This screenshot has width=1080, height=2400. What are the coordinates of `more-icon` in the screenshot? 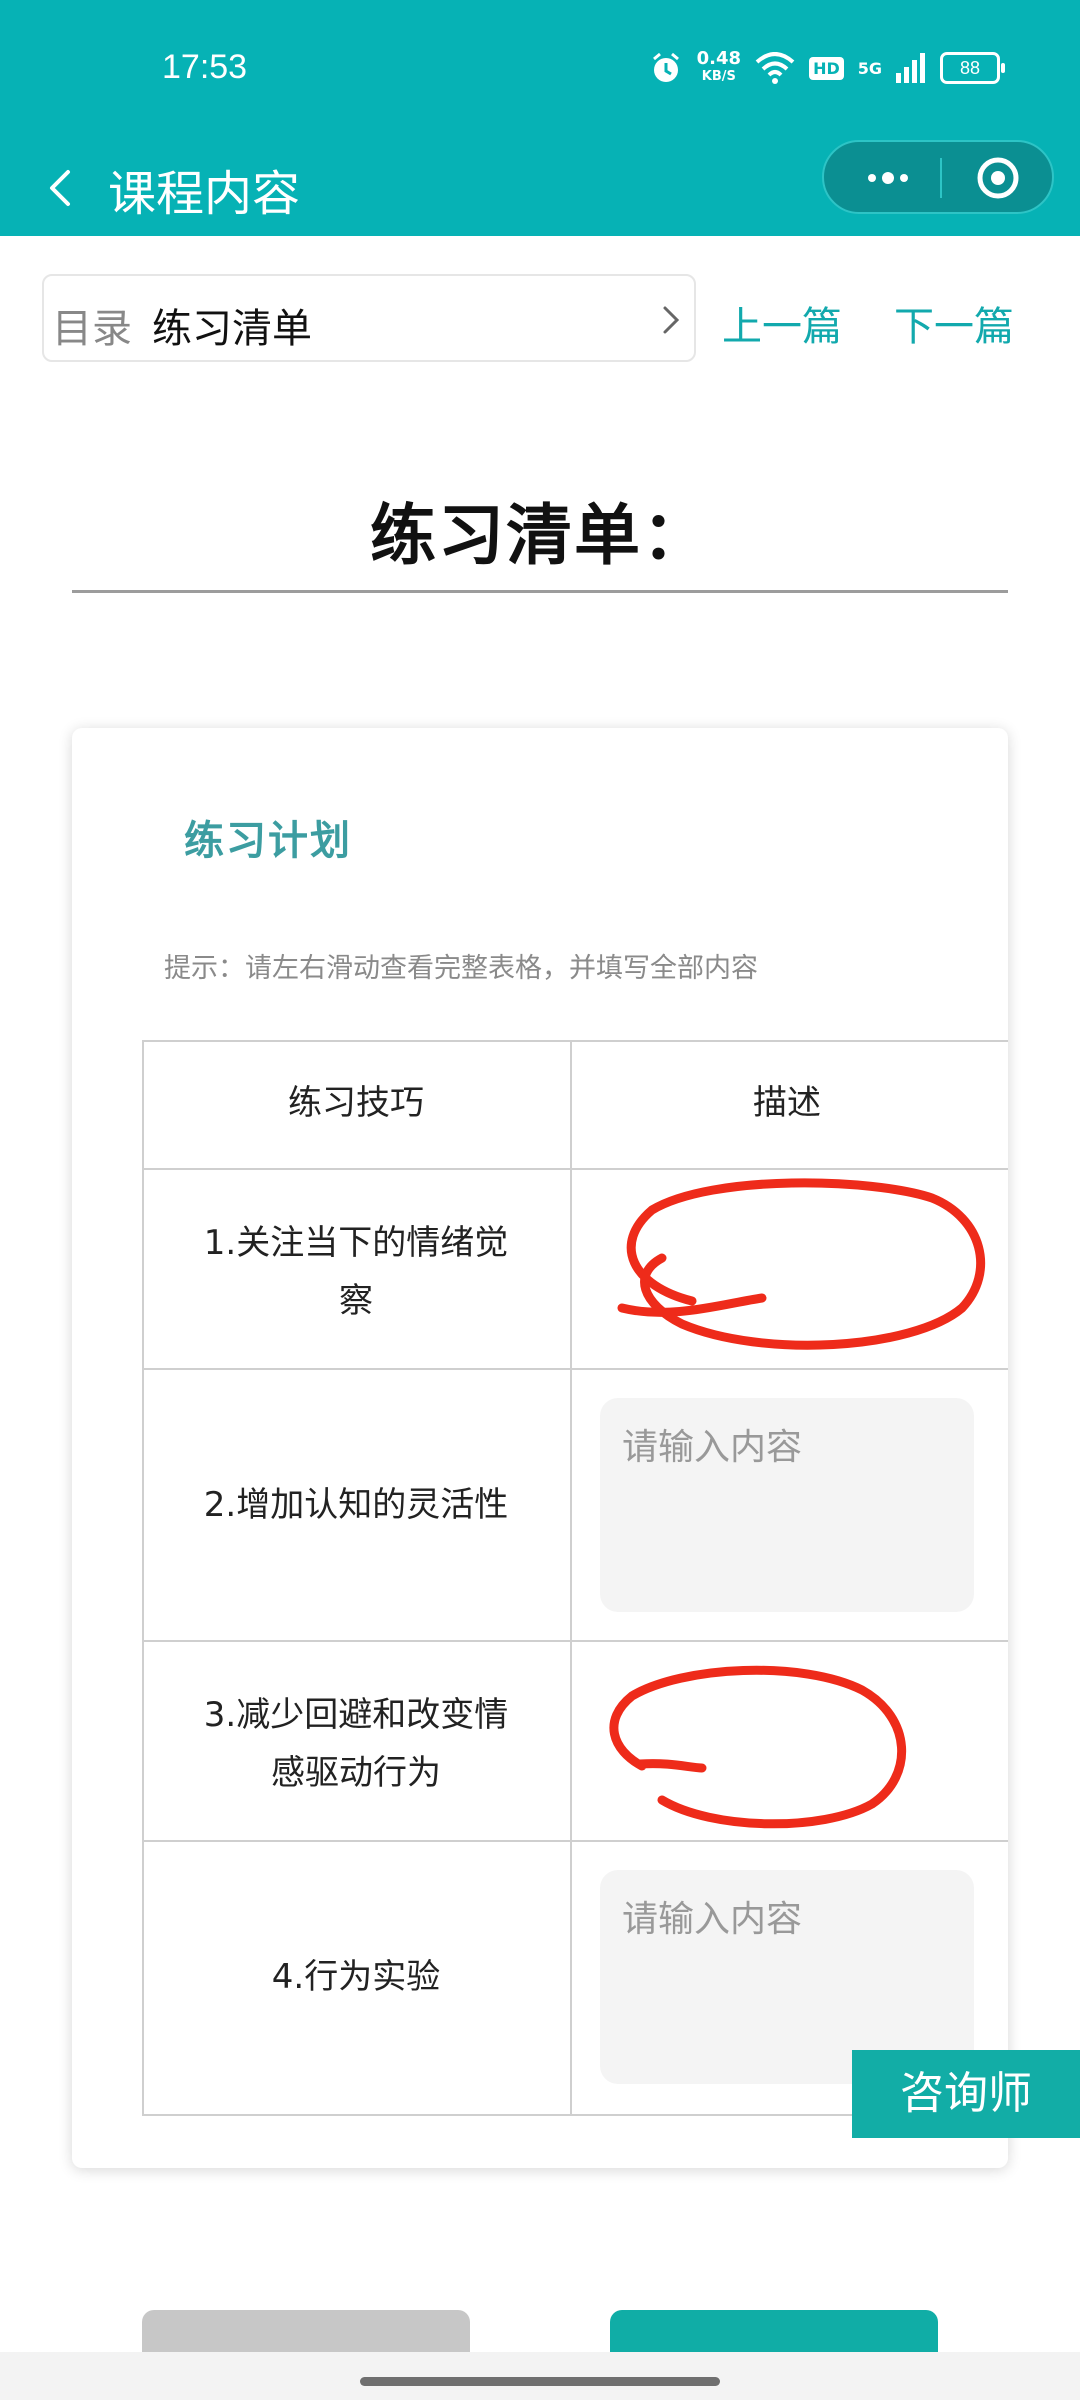 It's located at (888, 178).